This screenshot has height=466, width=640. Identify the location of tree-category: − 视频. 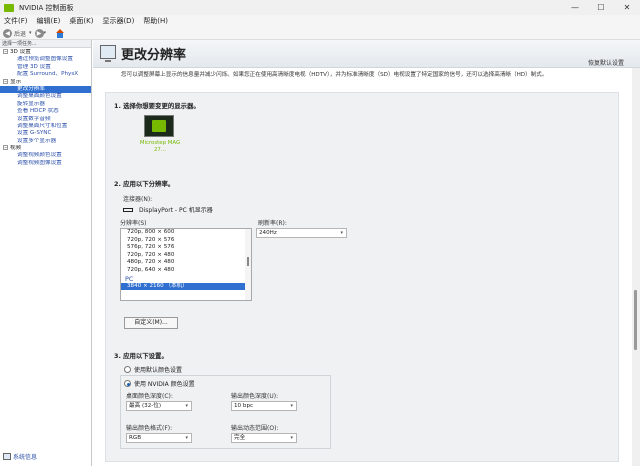
(45, 148).